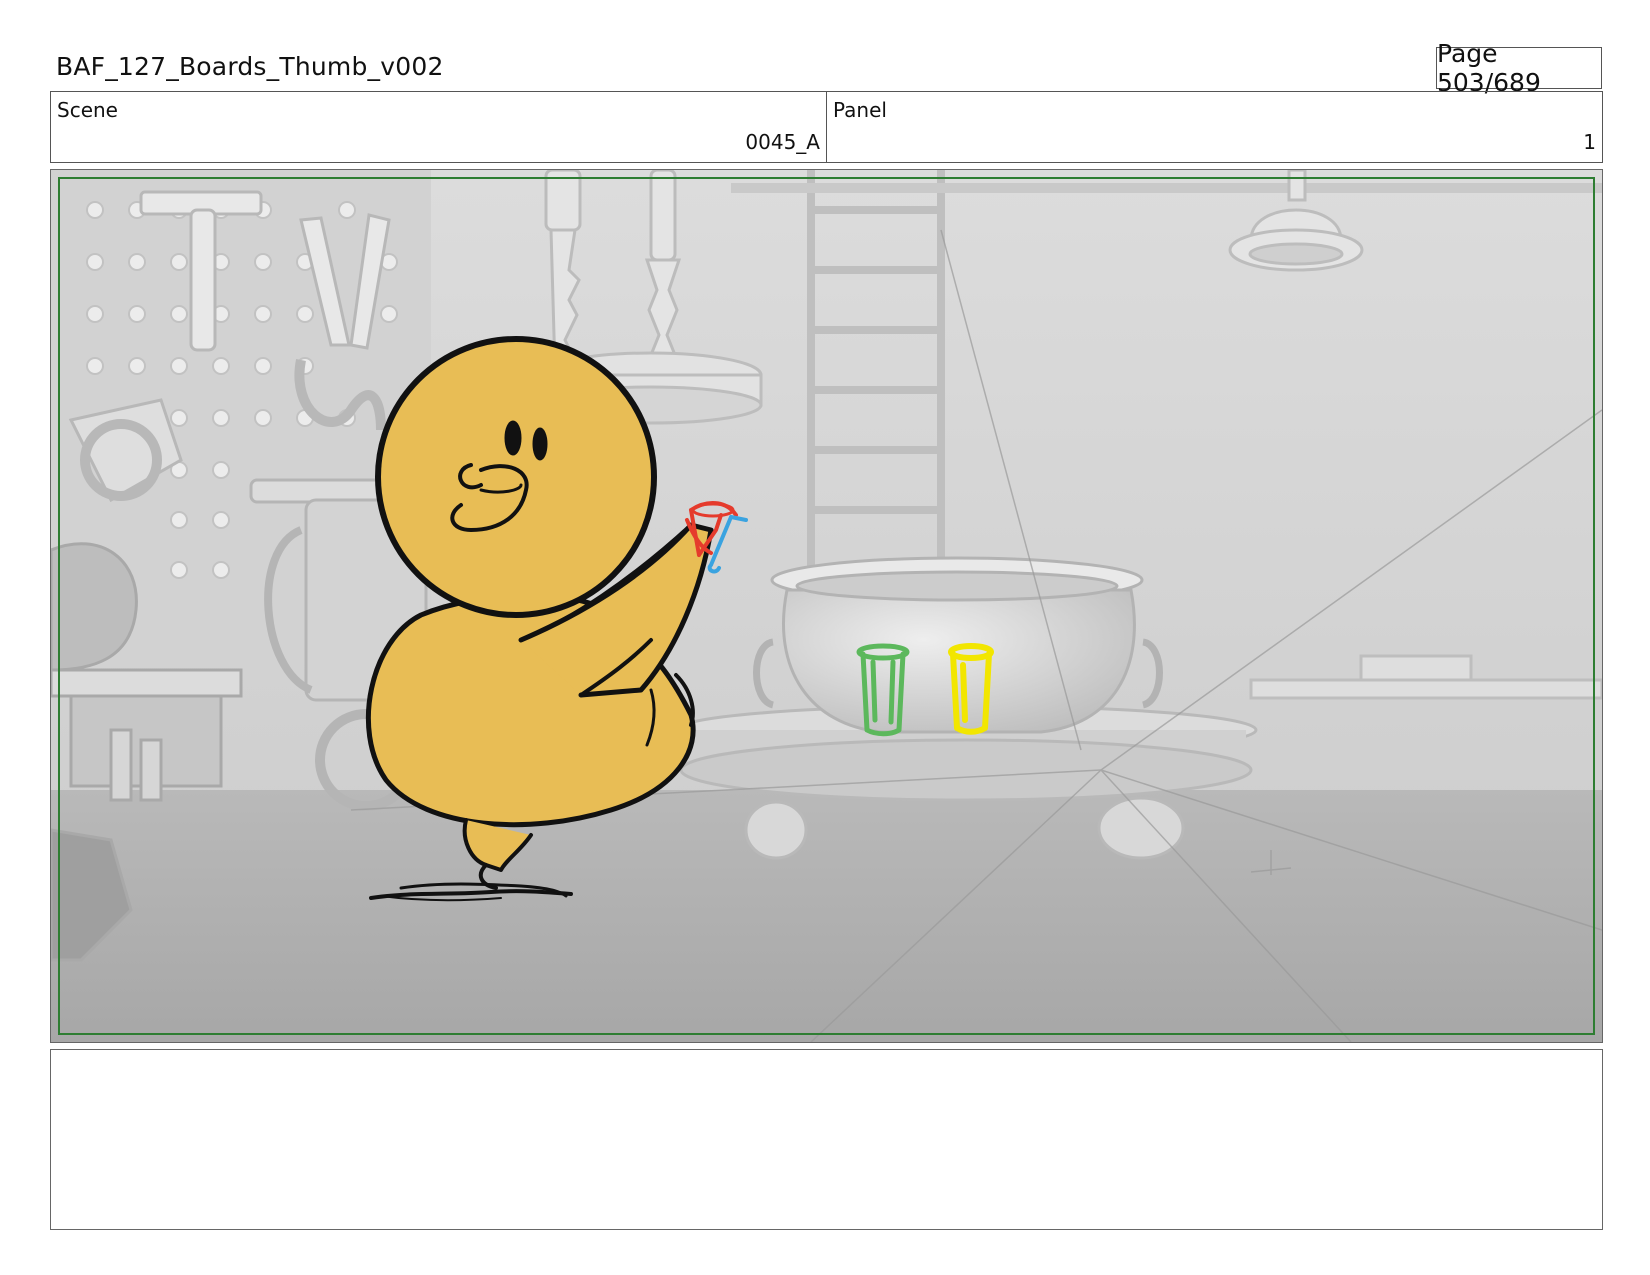 This screenshot has height=1275, width=1650. I want to click on scene-panel-info-row: Scene 0045_A Panel 1, so click(826, 127).